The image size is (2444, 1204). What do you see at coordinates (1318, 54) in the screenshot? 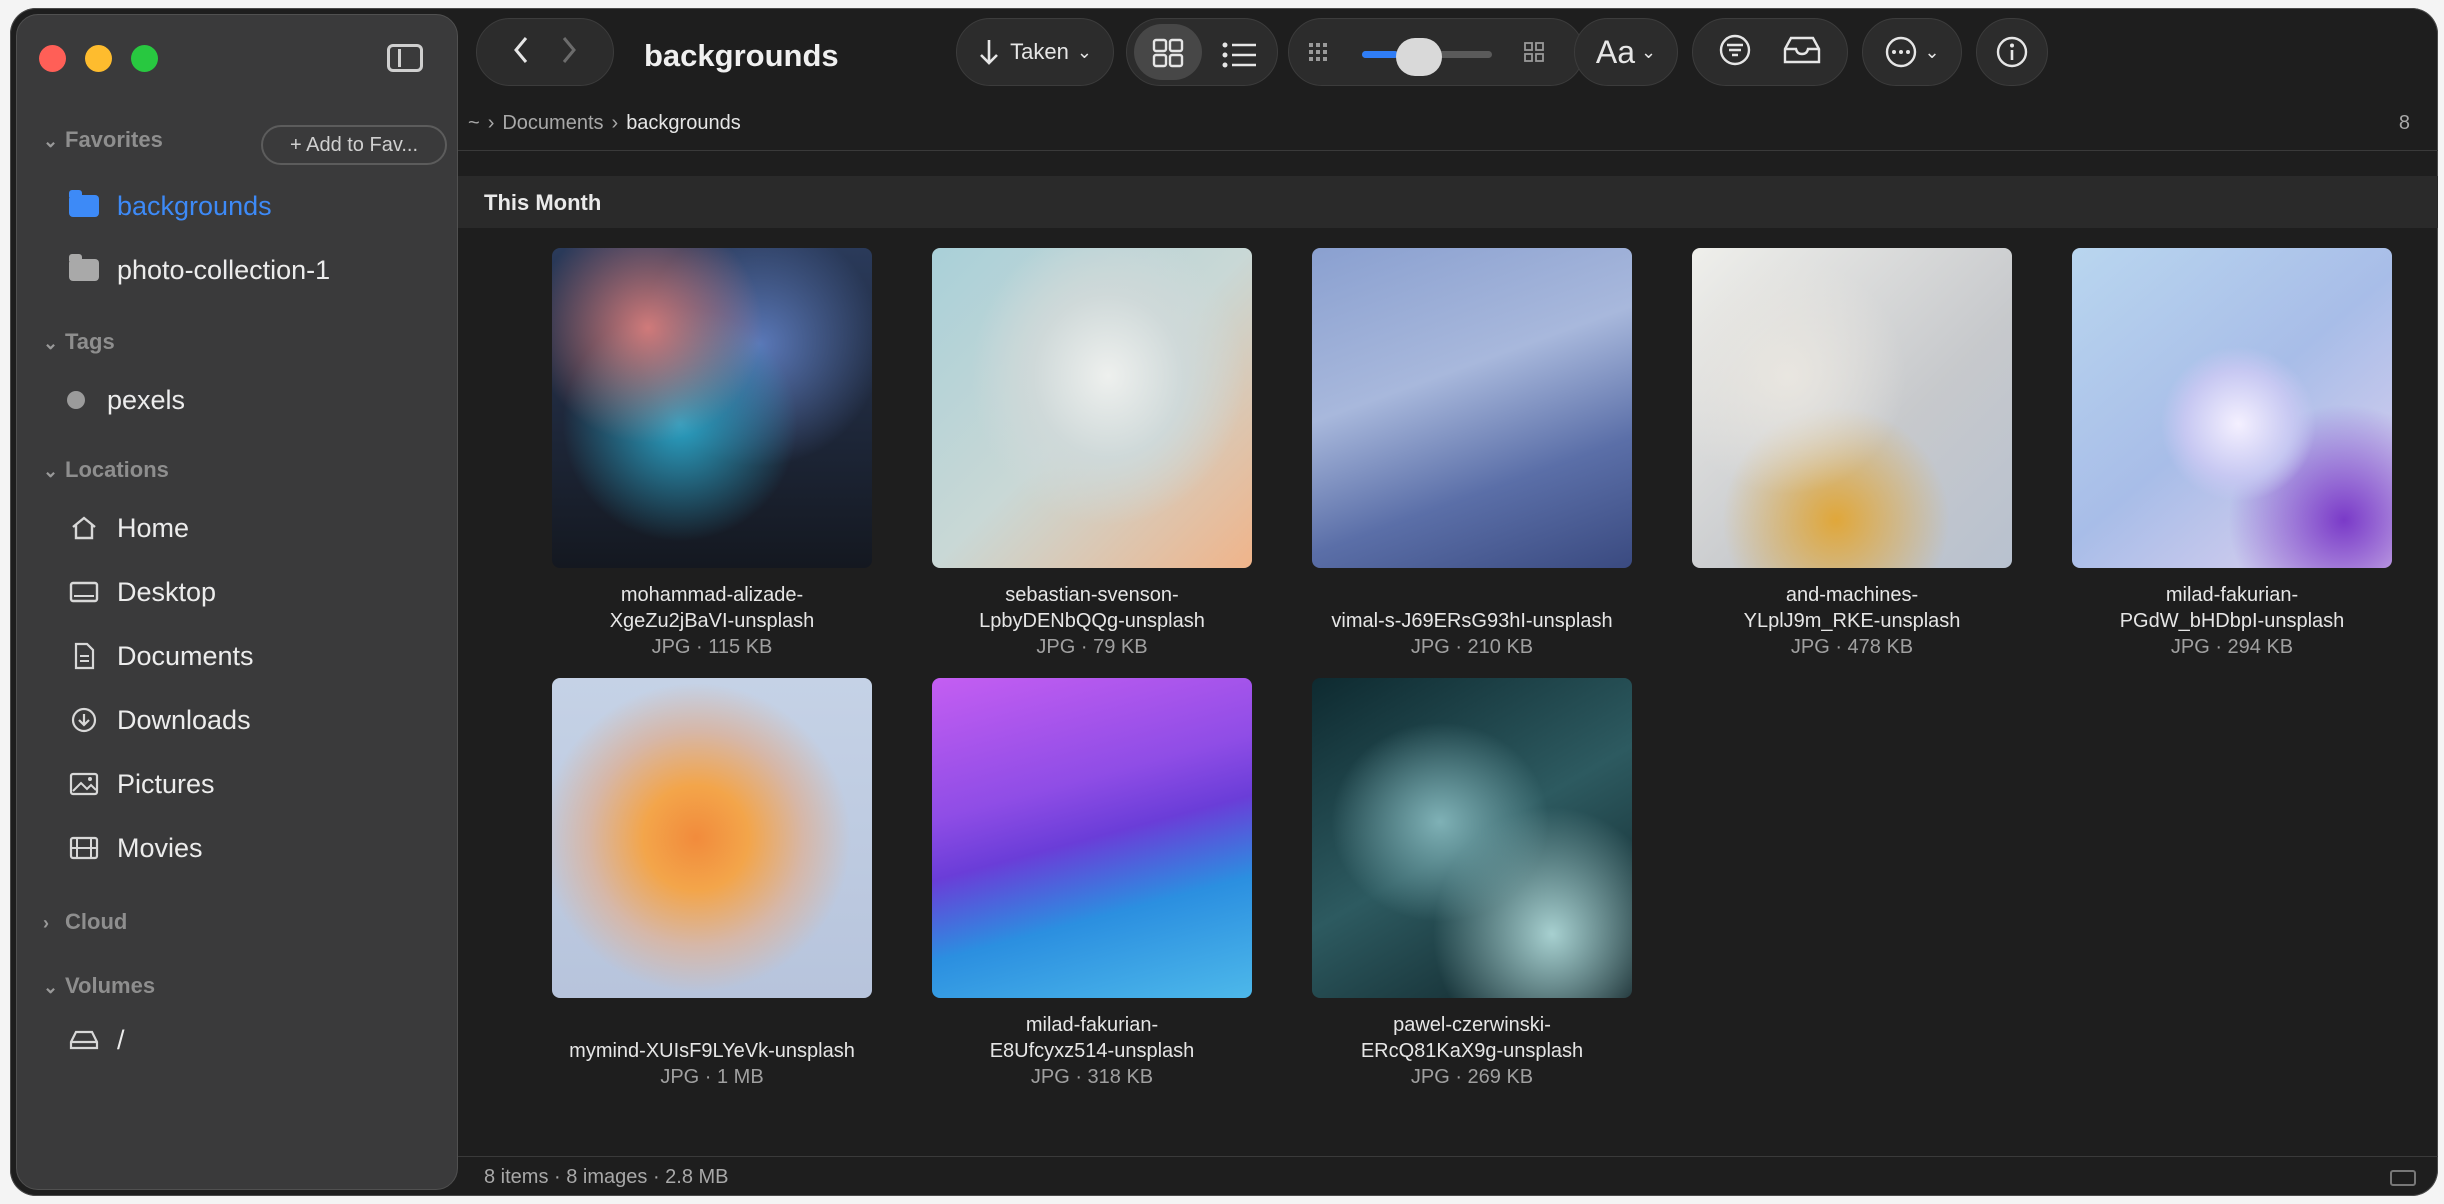
I see `small-thumbnails-icon` at bounding box center [1318, 54].